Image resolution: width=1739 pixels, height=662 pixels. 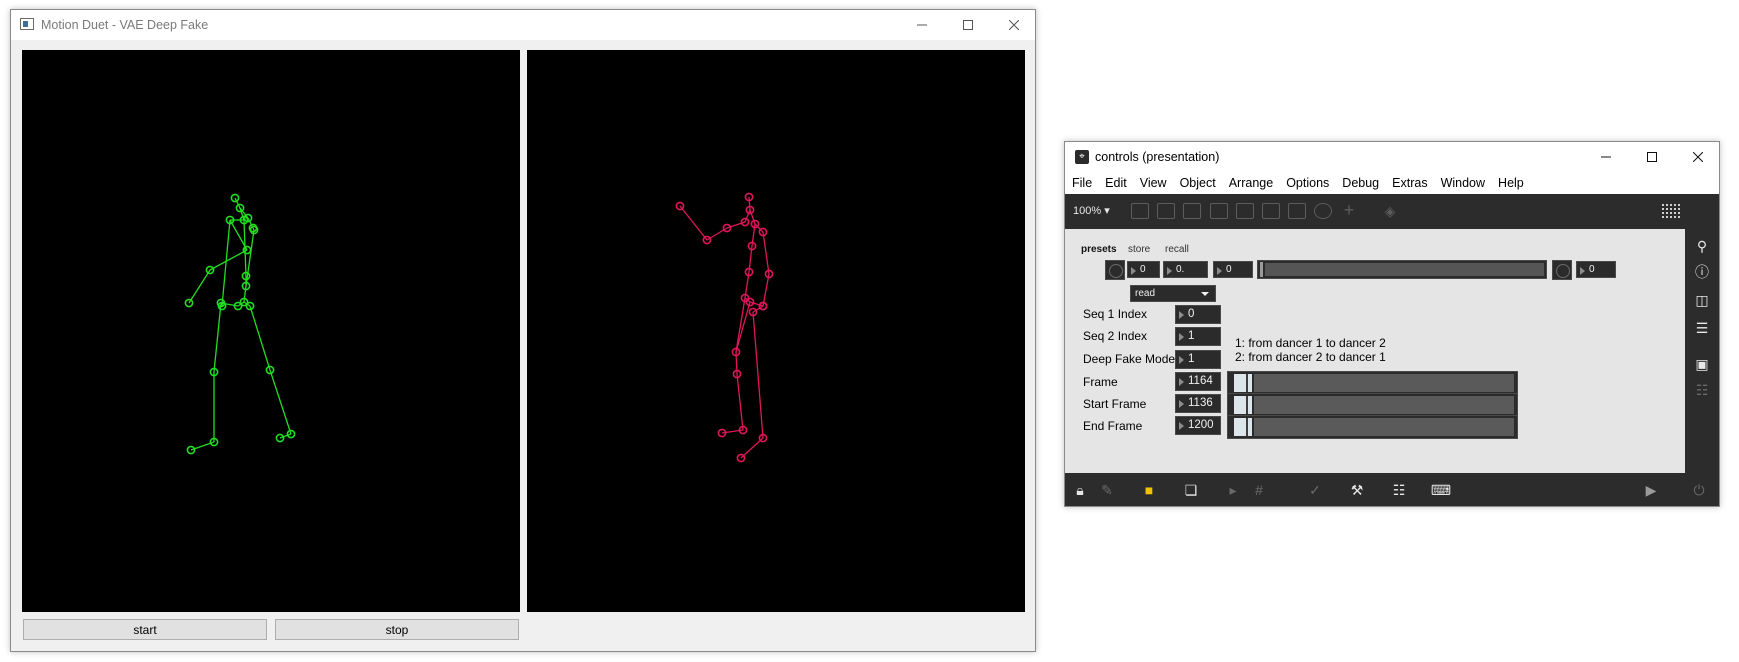 I want to click on audio-play-icon: ▶, so click(x=1651, y=490).